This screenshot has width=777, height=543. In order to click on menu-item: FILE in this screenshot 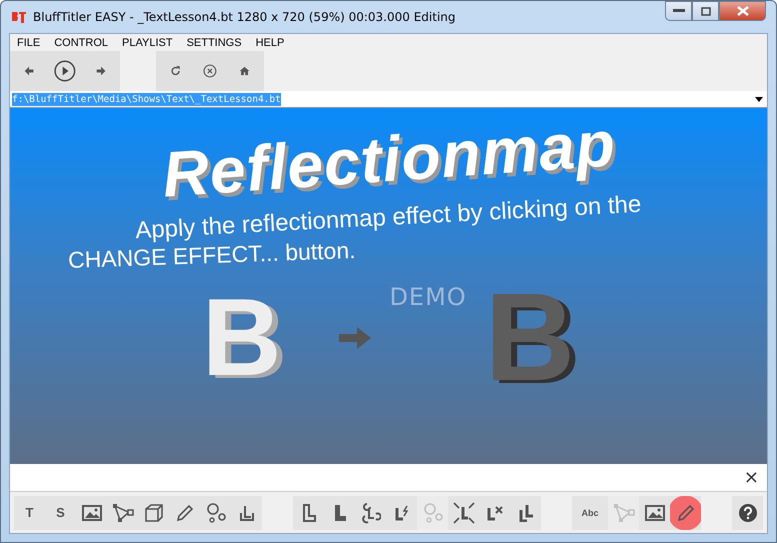, I will do `click(28, 42)`.